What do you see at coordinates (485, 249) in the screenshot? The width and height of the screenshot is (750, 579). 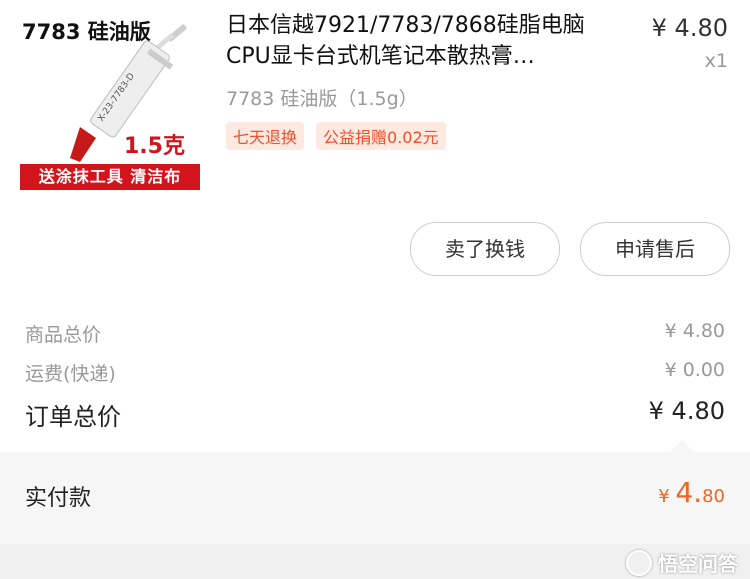 I see `sell-button: 卖了换钱` at bounding box center [485, 249].